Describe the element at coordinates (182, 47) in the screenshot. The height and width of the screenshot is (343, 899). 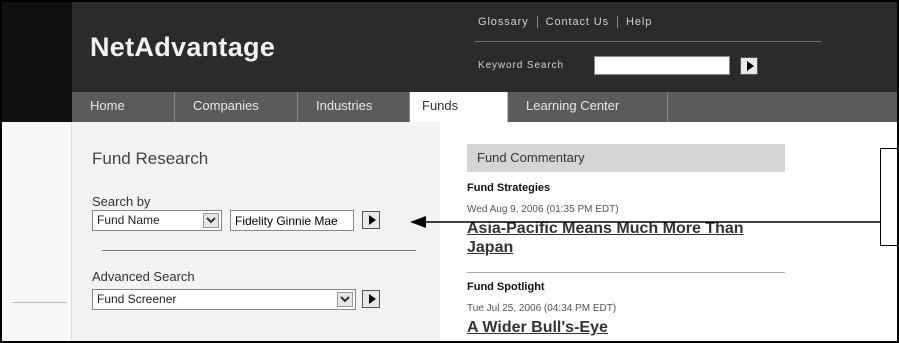
I see `netadvantage-logo: NetAdvantage` at that location.